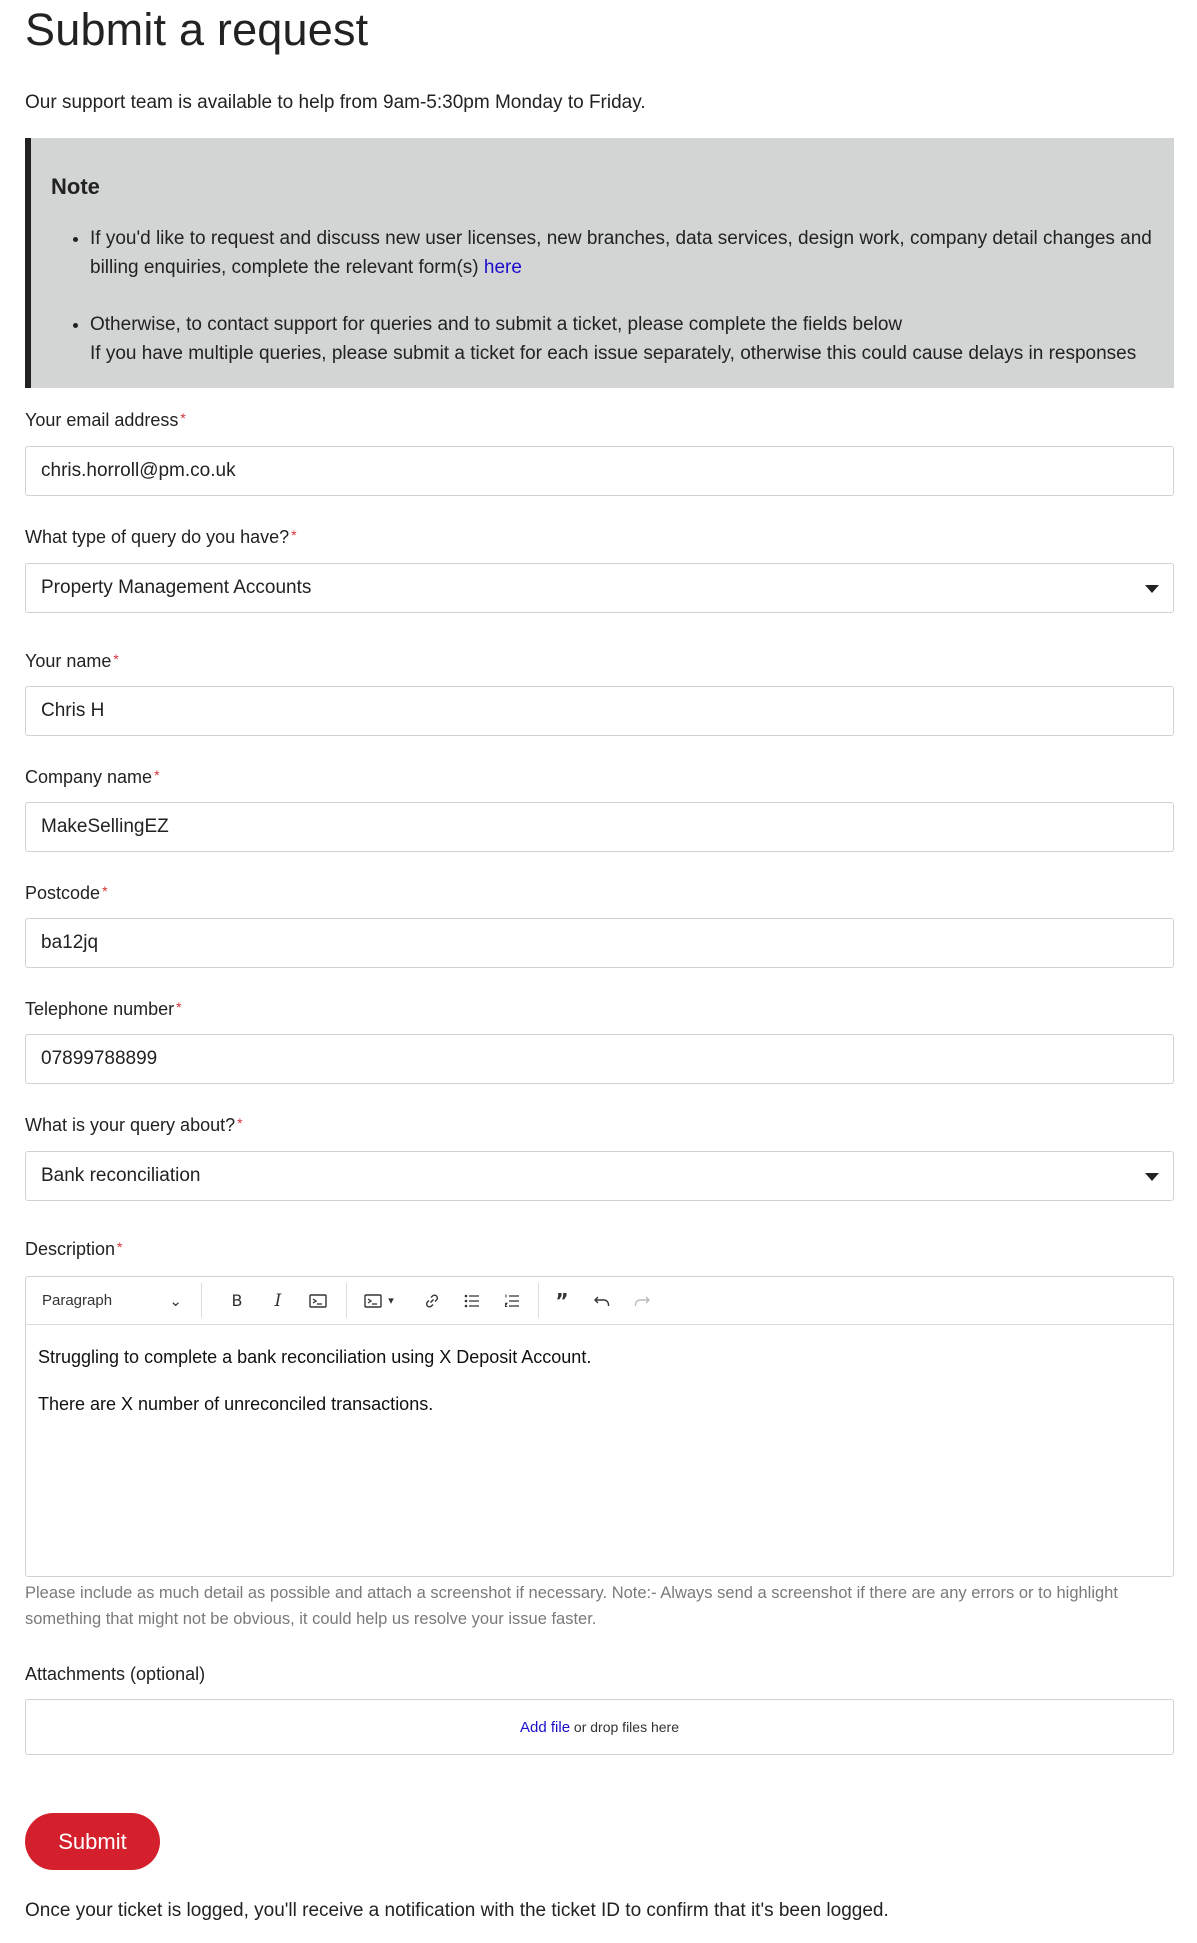  I want to click on paragraph-format-value: Paragraph, so click(77, 1300).